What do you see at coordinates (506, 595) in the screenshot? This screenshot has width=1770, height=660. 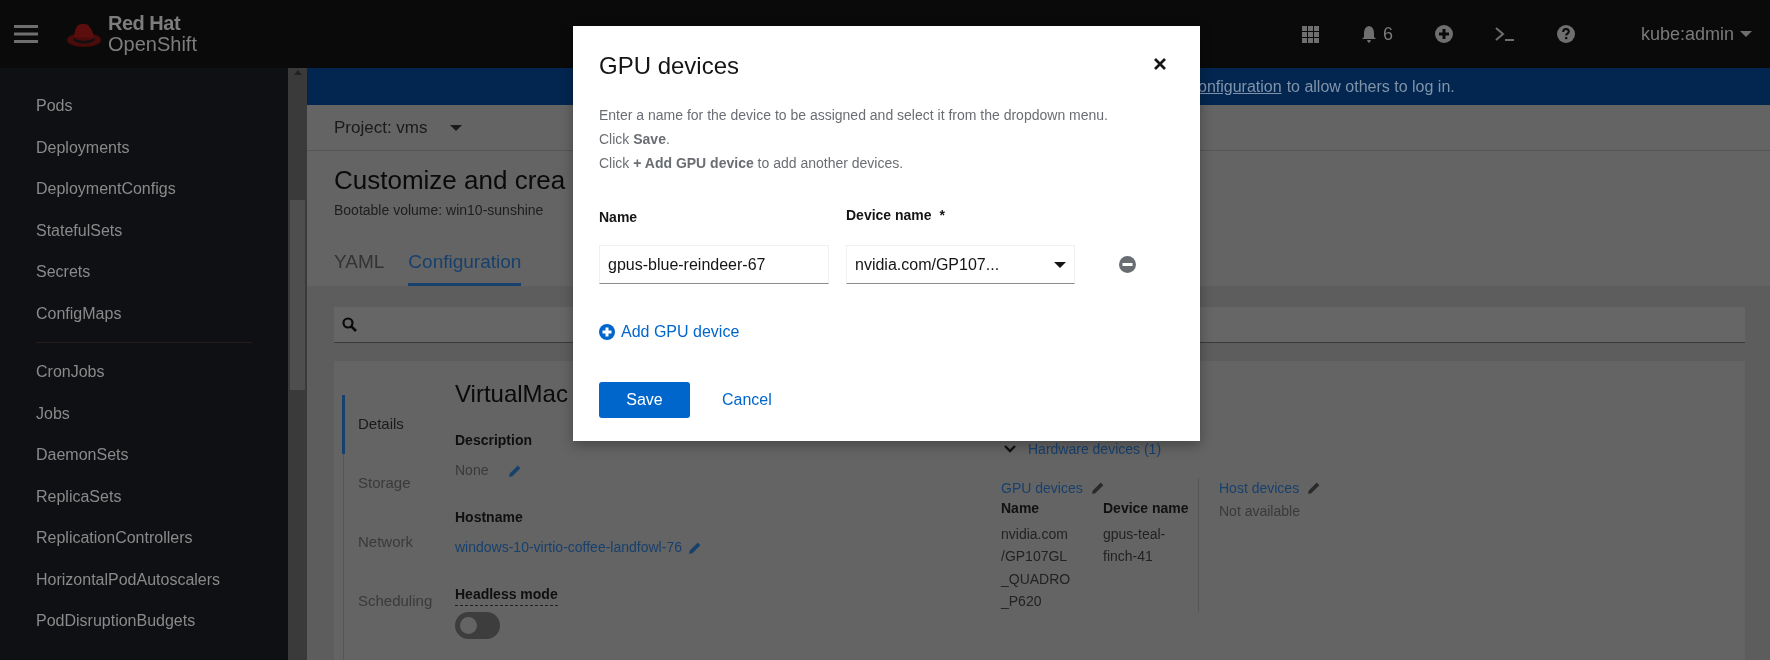 I see `field-label: Headless mode` at bounding box center [506, 595].